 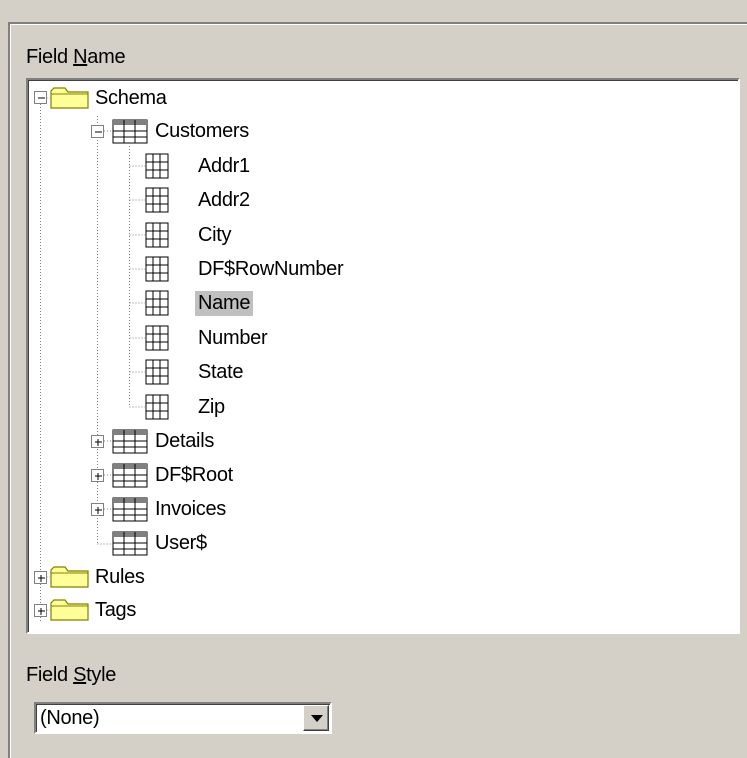 What do you see at coordinates (224, 166) in the screenshot?
I see `tree-node-field: Addr1` at bounding box center [224, 166].